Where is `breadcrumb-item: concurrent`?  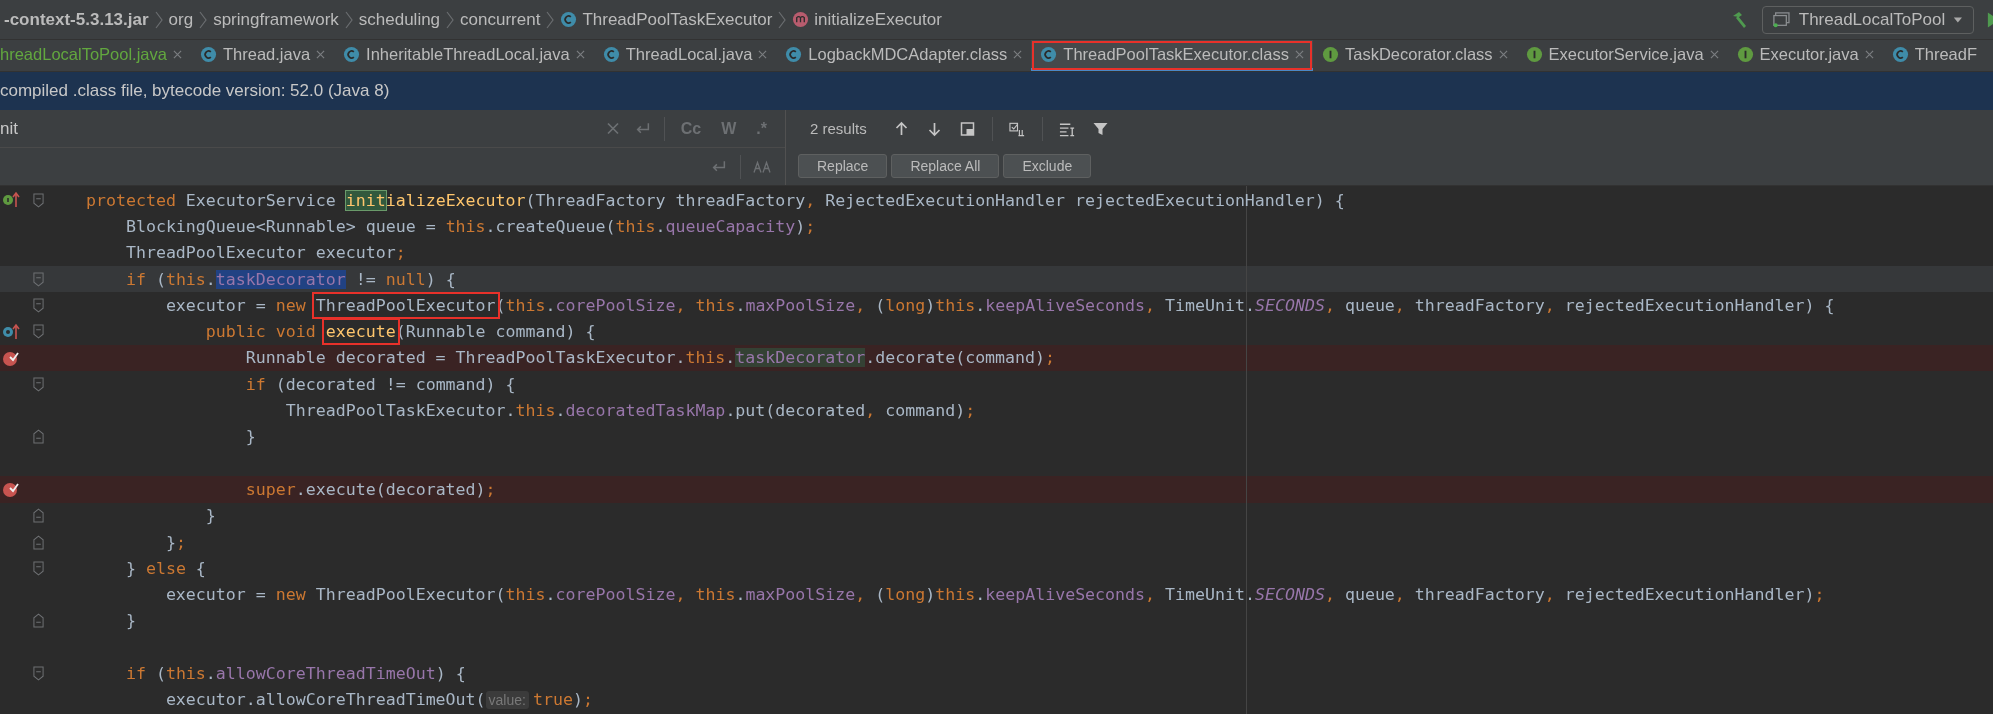 breadcrumb-item: concurrent is located at coordinates (500, 19).